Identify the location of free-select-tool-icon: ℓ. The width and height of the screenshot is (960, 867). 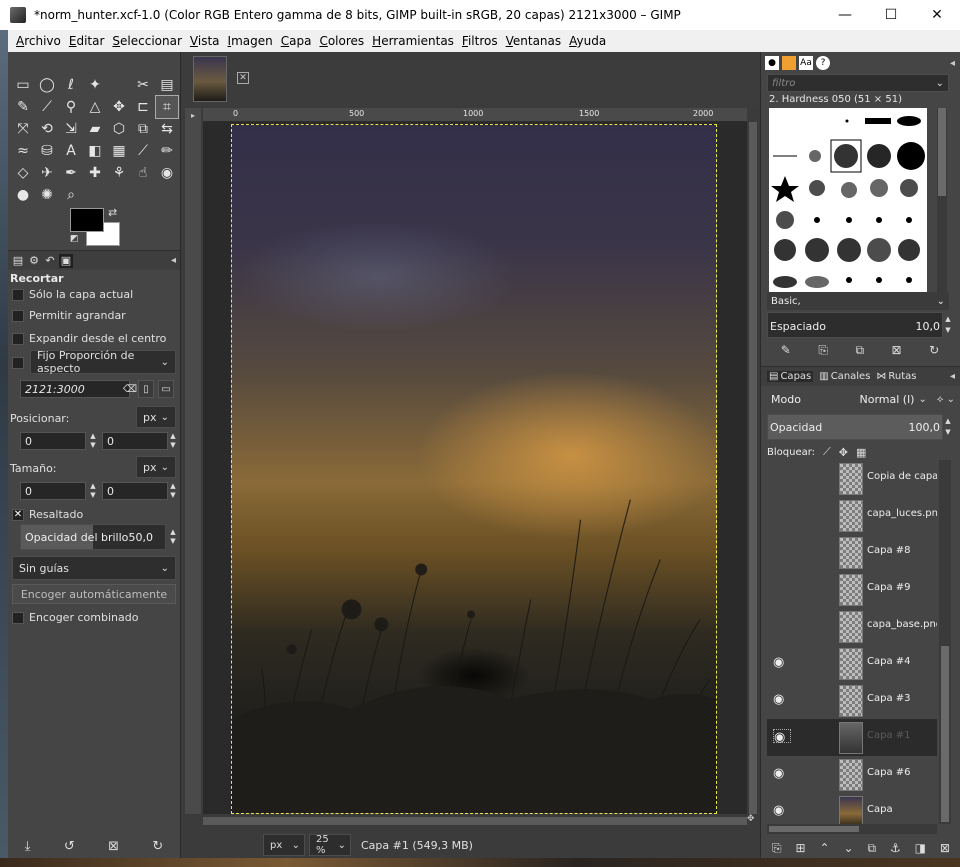
(71, 85).